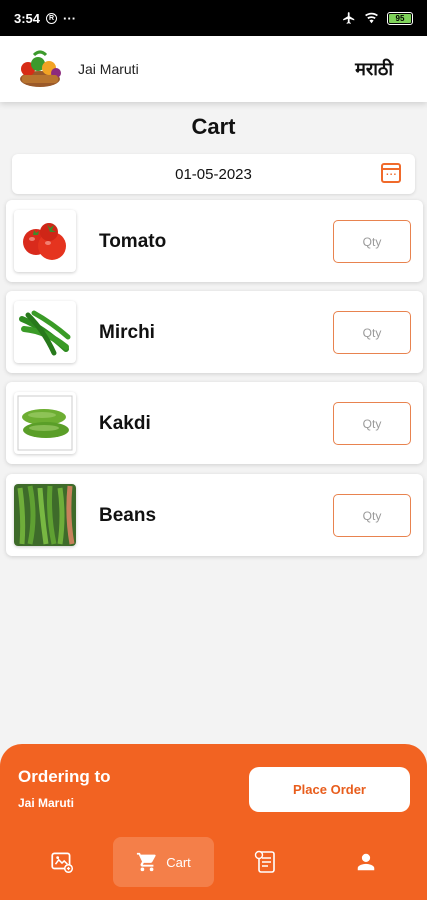 The image size is (427, 900). What do you see at coordinates (46, 803) in the screenshot?
I see `ordering-shop-name: Jai Maruti` at bounding box center [46, 803].